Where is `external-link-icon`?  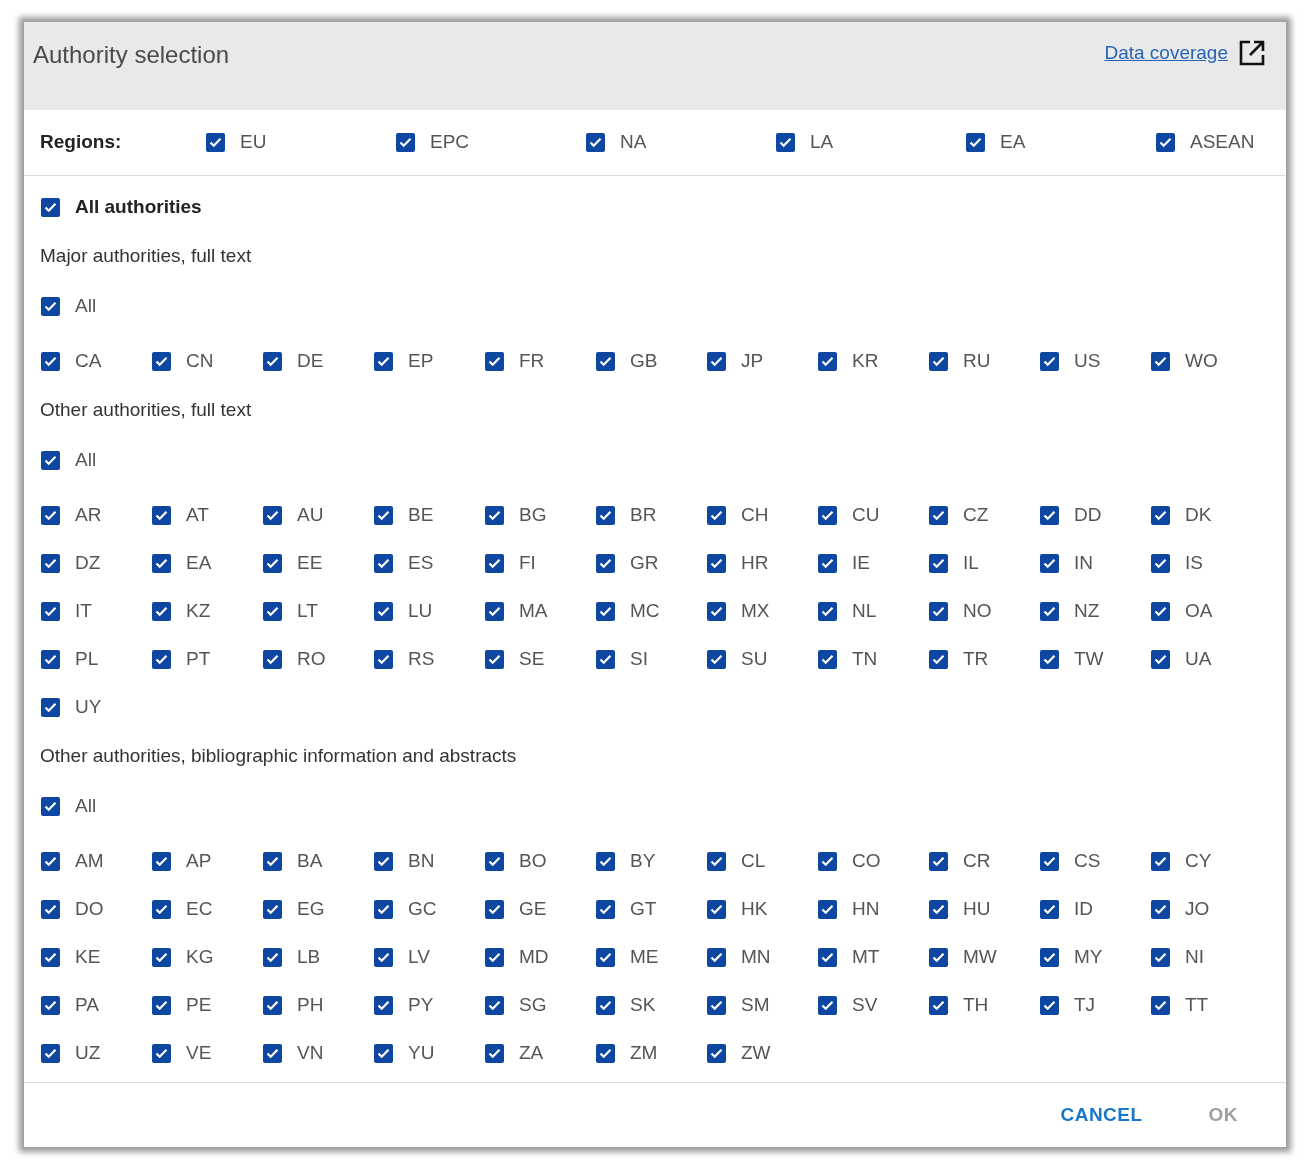 external-link-icon is located at coordinates (1252, 53).